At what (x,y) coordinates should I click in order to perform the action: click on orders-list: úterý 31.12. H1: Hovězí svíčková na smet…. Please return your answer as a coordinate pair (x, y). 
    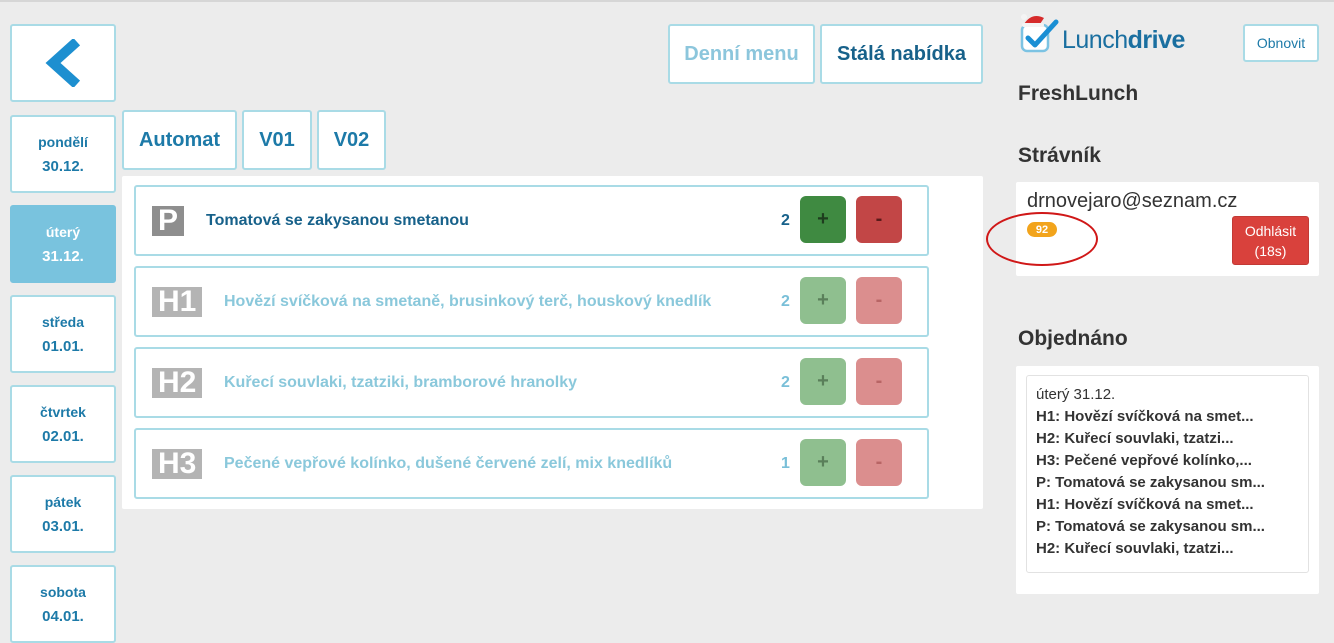
    Looking at the image, I should click on (1167, 474).